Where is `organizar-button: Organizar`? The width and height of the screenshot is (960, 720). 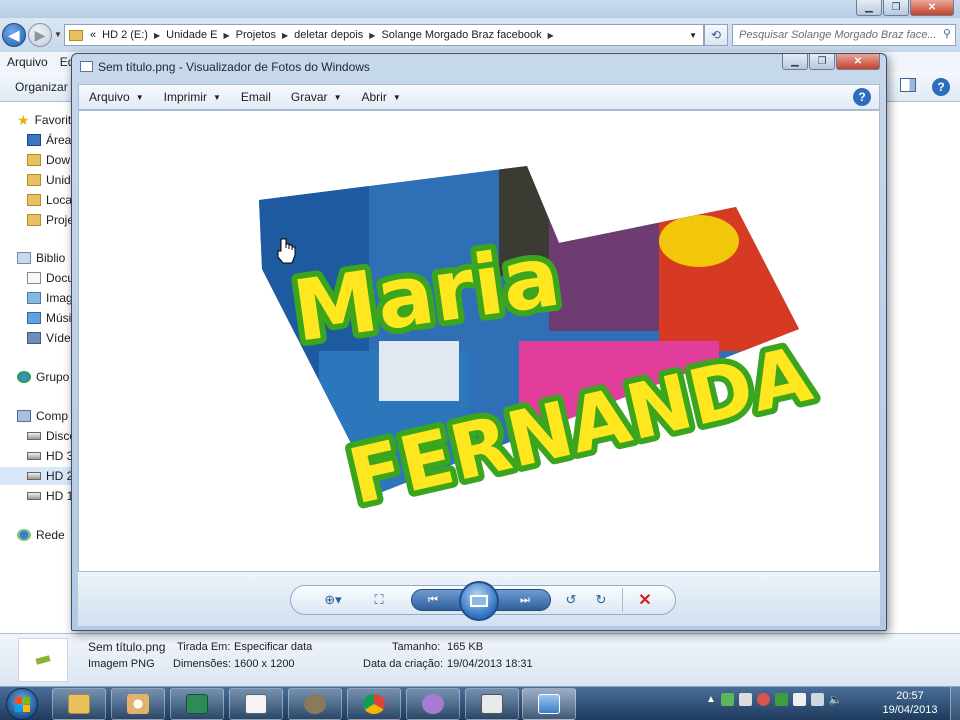
organizar-button: Organizar is located at coordinates (41, 87).